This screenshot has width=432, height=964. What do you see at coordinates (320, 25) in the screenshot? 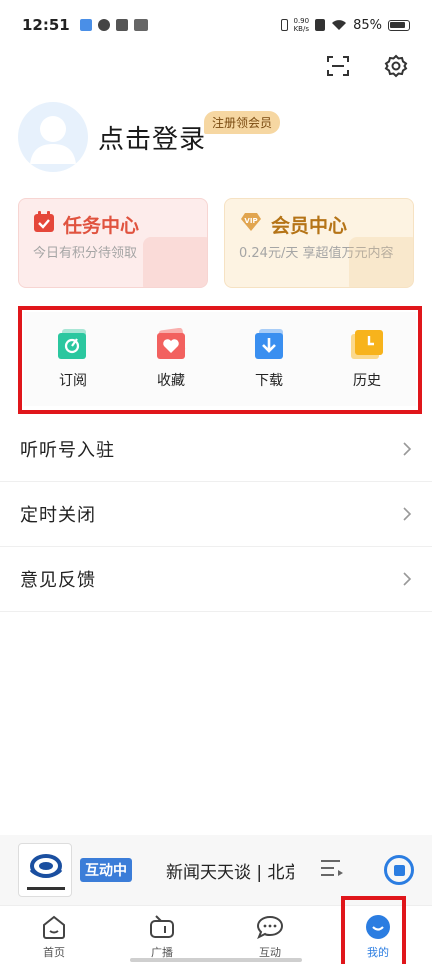
I see `sim-off-icon` at bounding box center [320, 25].